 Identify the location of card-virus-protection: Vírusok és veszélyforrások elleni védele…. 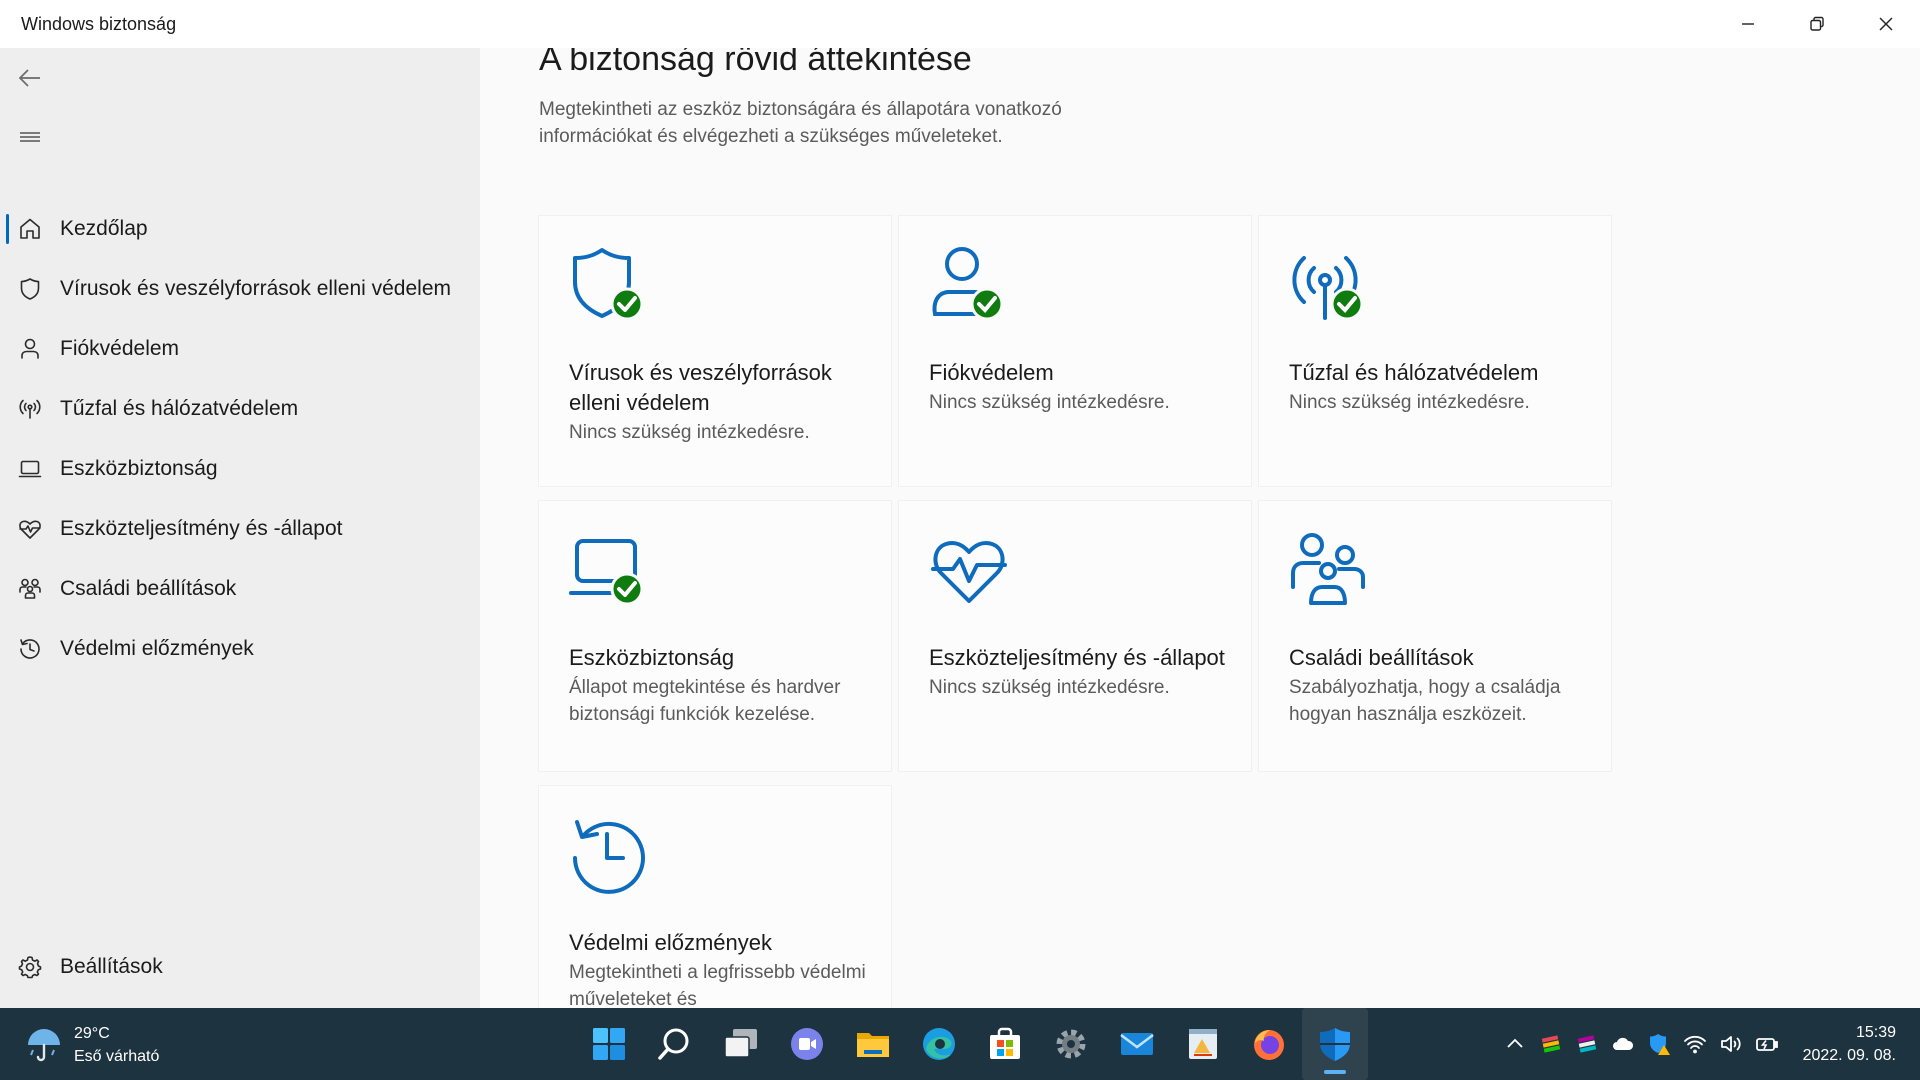
(715, 351).